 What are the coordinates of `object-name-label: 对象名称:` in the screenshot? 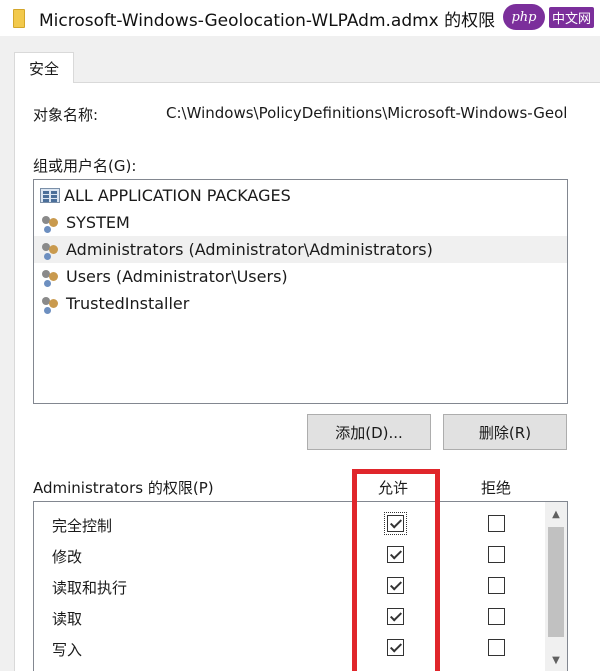 It's located at (66, 115).